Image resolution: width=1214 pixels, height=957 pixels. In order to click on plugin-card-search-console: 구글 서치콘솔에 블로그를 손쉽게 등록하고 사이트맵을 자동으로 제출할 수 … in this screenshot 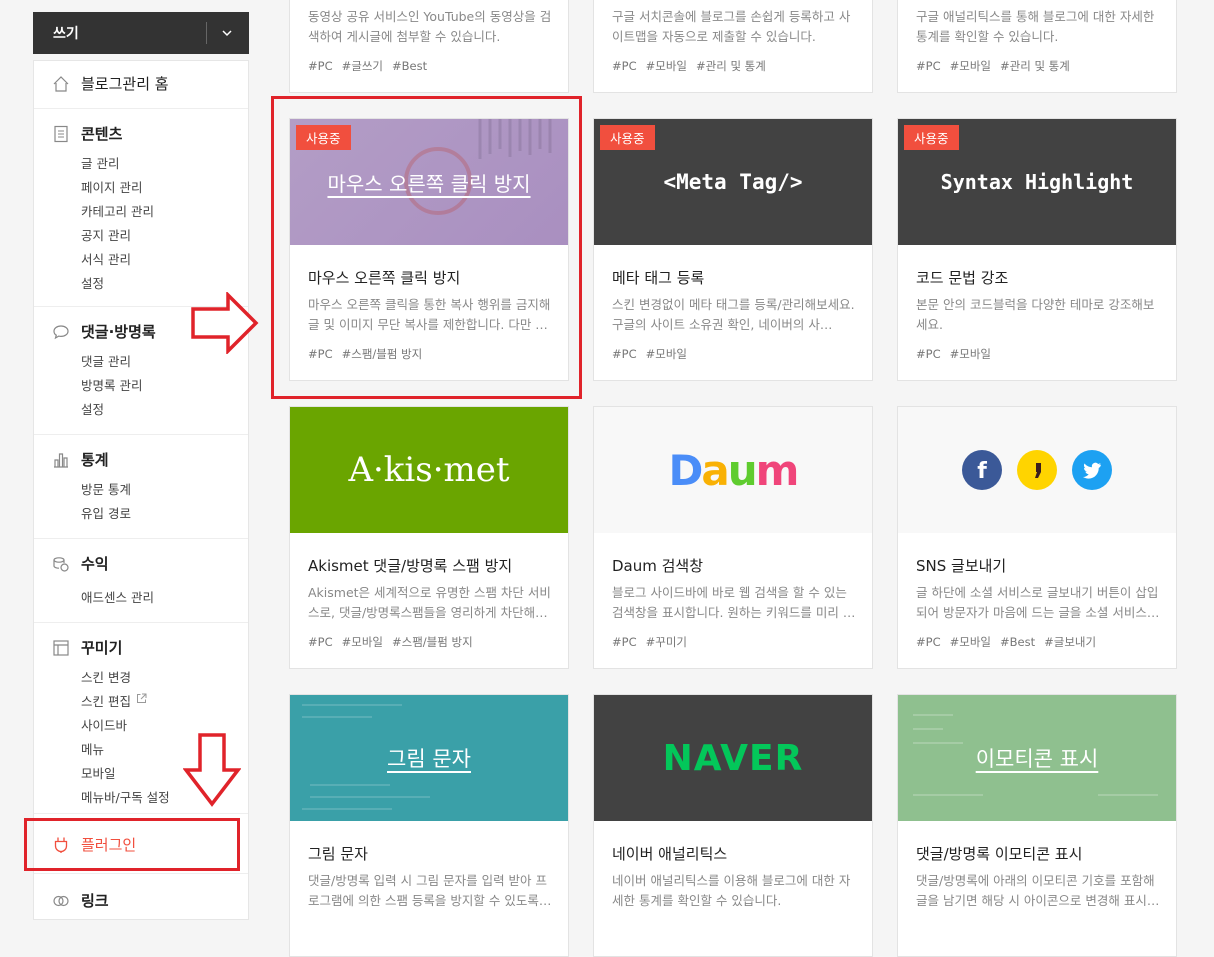, I will do `click(733, 46)`.